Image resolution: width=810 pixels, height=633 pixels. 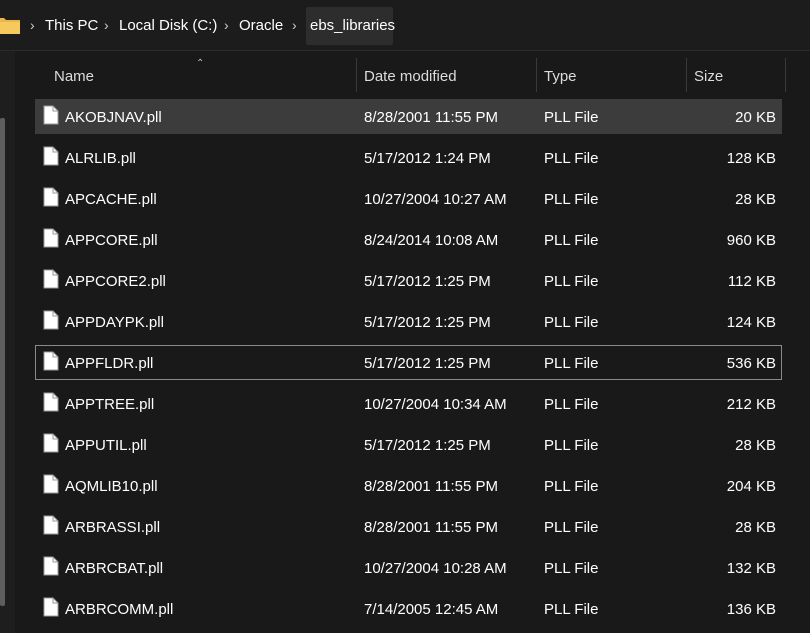 What do you see at coordinates (751, 240) in the screenshot?
I see `file-size: 960 KB` at bounding box center [751, 240].